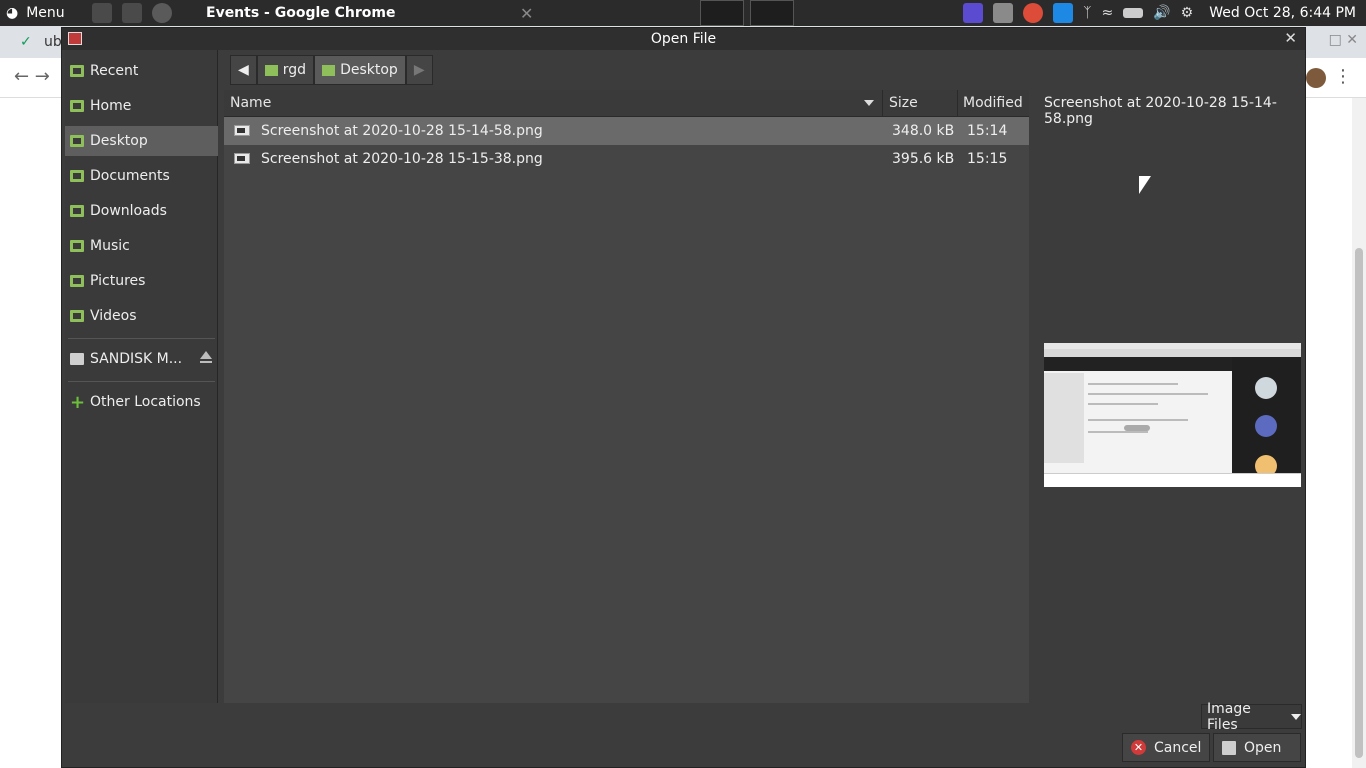  What do you see at coordinates (626, 103) in the screenshot?
I see `file-list-header: Name Size Modified` at bounding box center [626, 103].